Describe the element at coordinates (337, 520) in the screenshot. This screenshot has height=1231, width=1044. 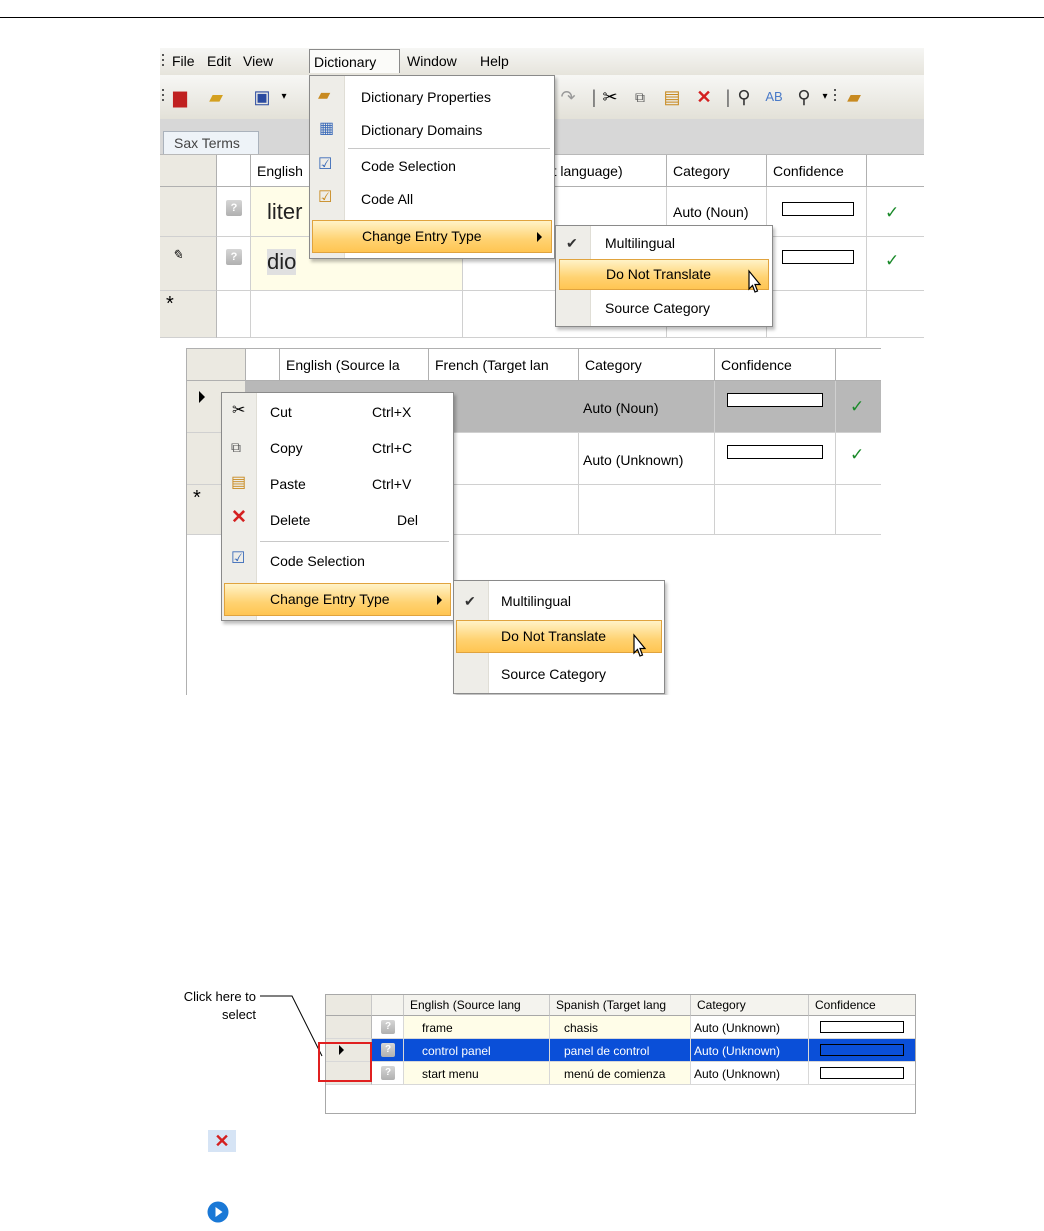
I see `menu-item-delete: ✕ Delete Del` at that location.